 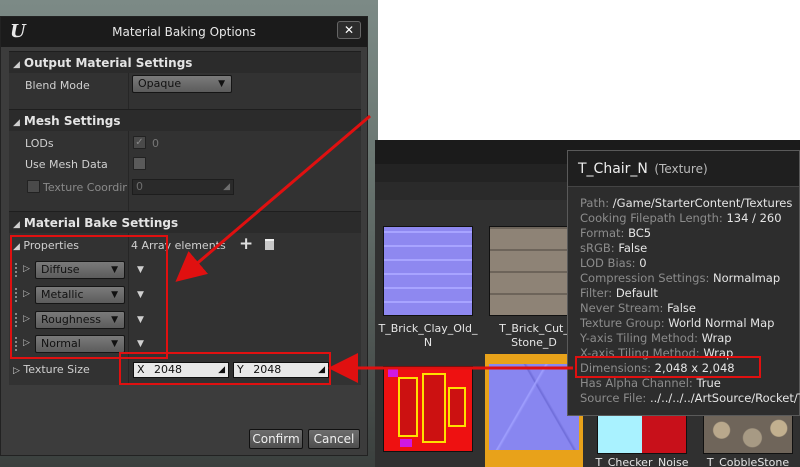 I want to click on tooltip-name-text: T_Chair_N, so click(x=613, y=169).